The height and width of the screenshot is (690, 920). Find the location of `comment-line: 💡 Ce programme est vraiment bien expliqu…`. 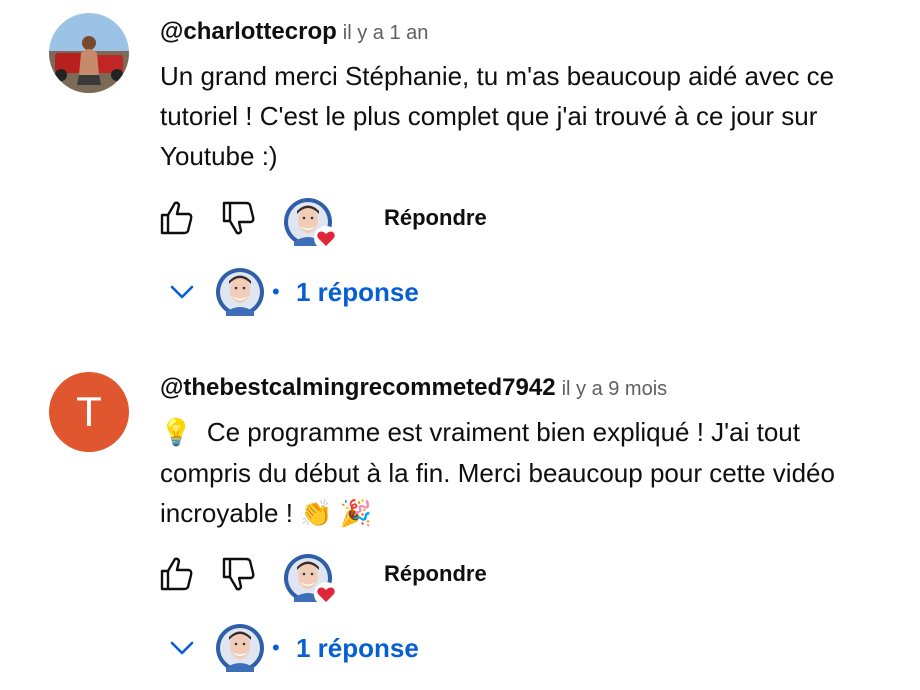

comment-line: 💡 Ce programme est vraiment bien expliqu… is located at coordinates (530, 432).